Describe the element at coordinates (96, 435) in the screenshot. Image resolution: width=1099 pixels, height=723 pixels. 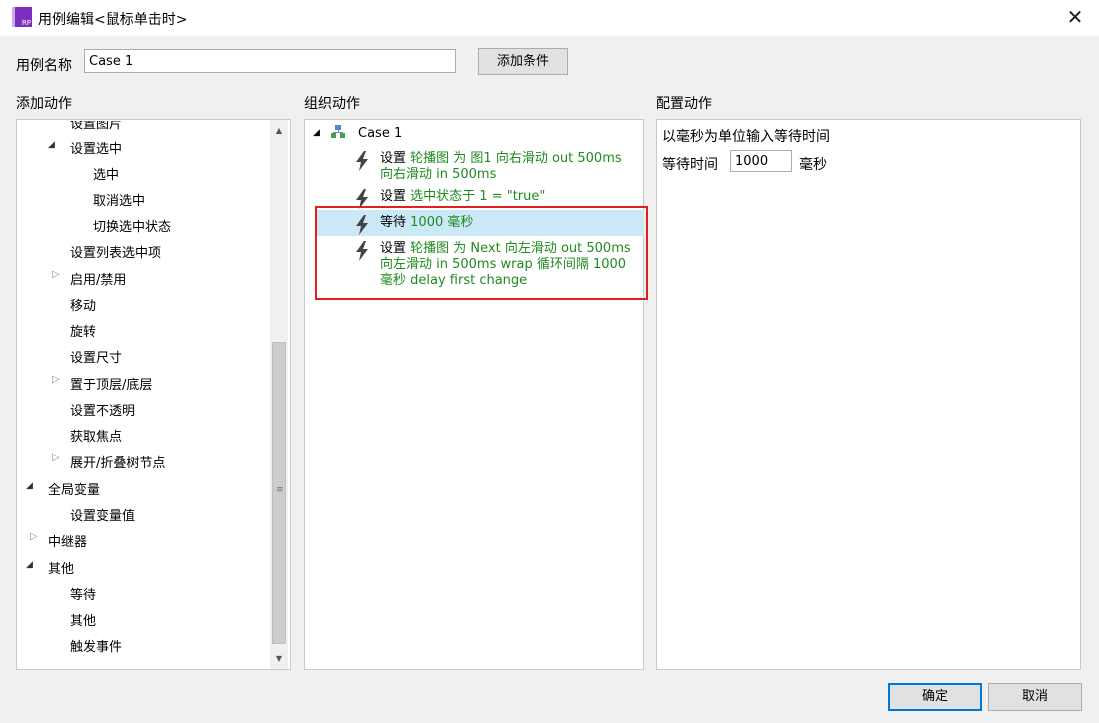
I see `tree-item-focus: 获取焦点` at that location.